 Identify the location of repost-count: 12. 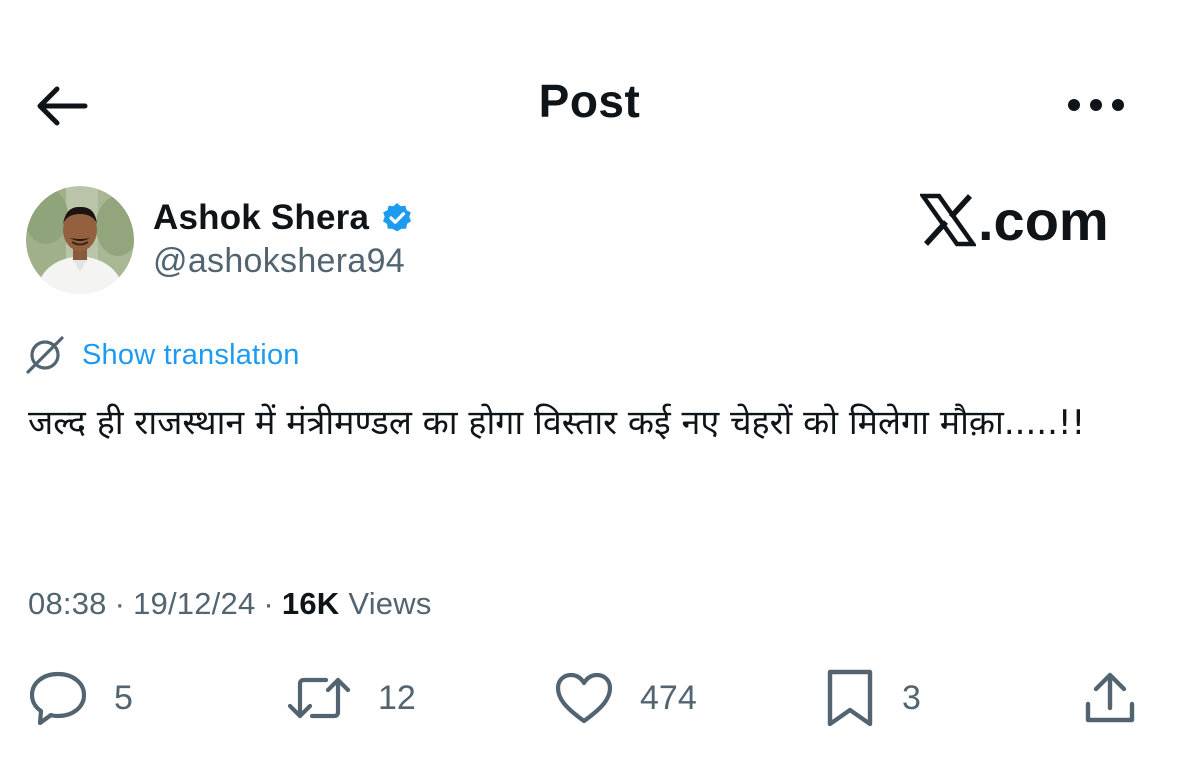
(397, 697).